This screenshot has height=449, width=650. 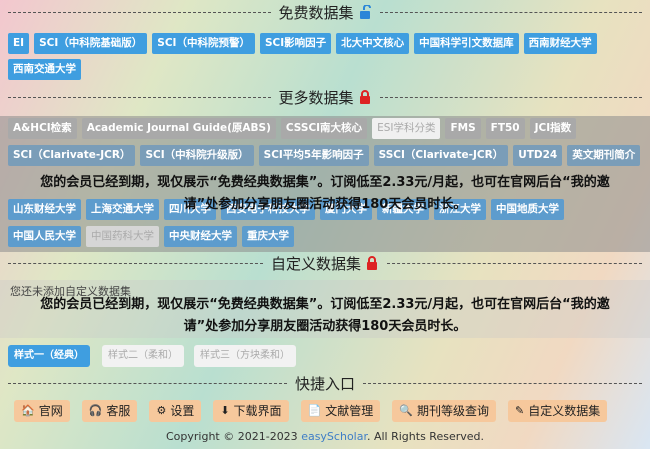 What do you see at coordinates (72, 155) in the screenshot?
I see `more-tag: SCI（Clarivate-JCR）` at bounding box center [72, 155].